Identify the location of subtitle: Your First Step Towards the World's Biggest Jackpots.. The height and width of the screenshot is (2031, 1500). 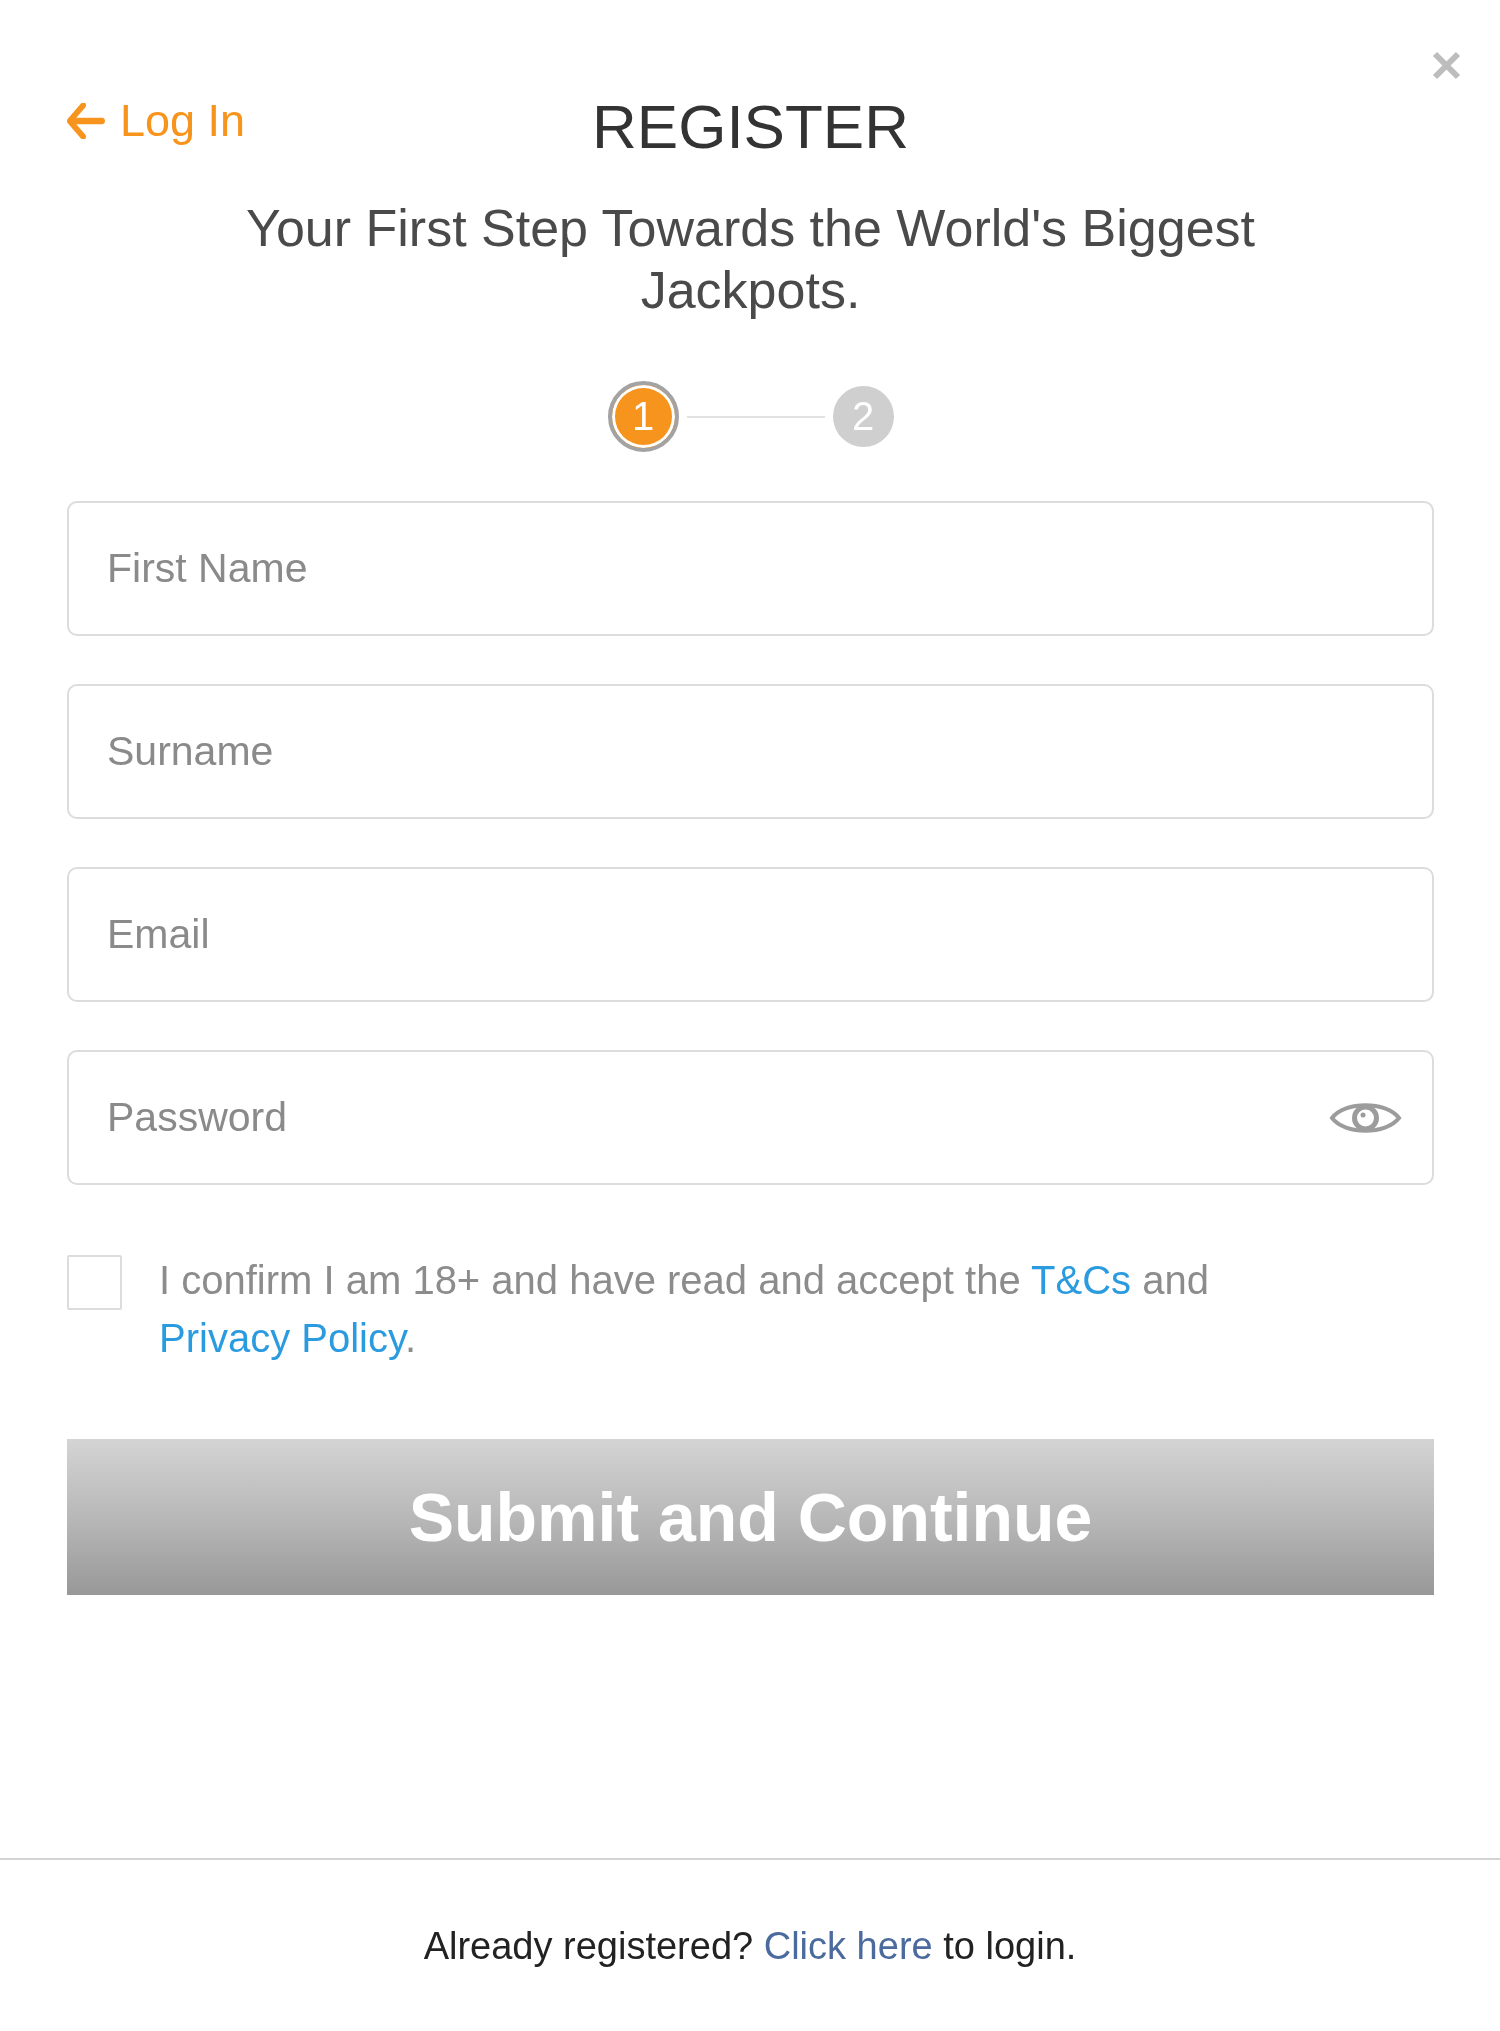
(750, 259).